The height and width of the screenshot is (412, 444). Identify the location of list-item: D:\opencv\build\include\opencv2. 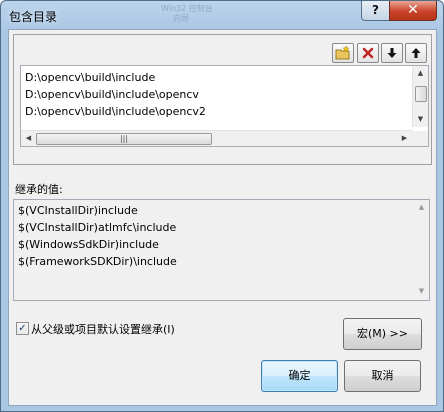
(115, 112).